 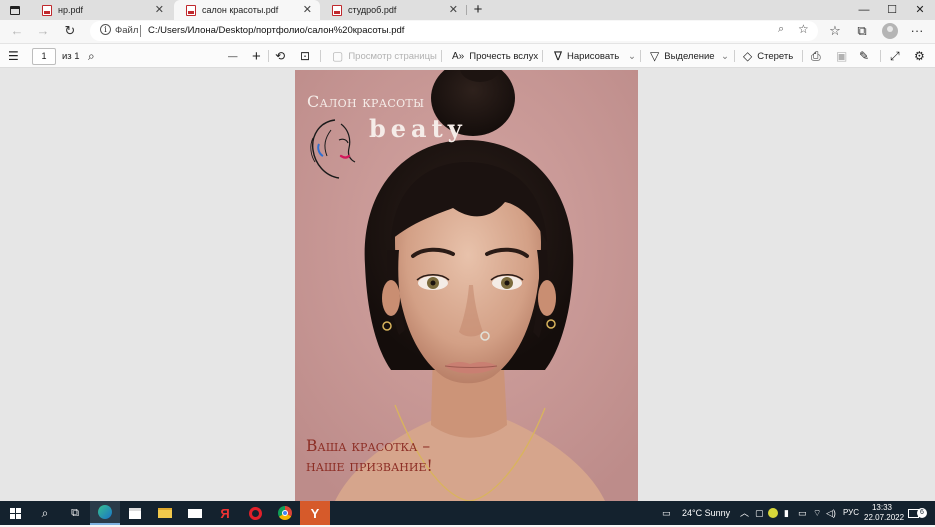 I want to click on back-arrow-icon: ←, so click(x=17, y=31).